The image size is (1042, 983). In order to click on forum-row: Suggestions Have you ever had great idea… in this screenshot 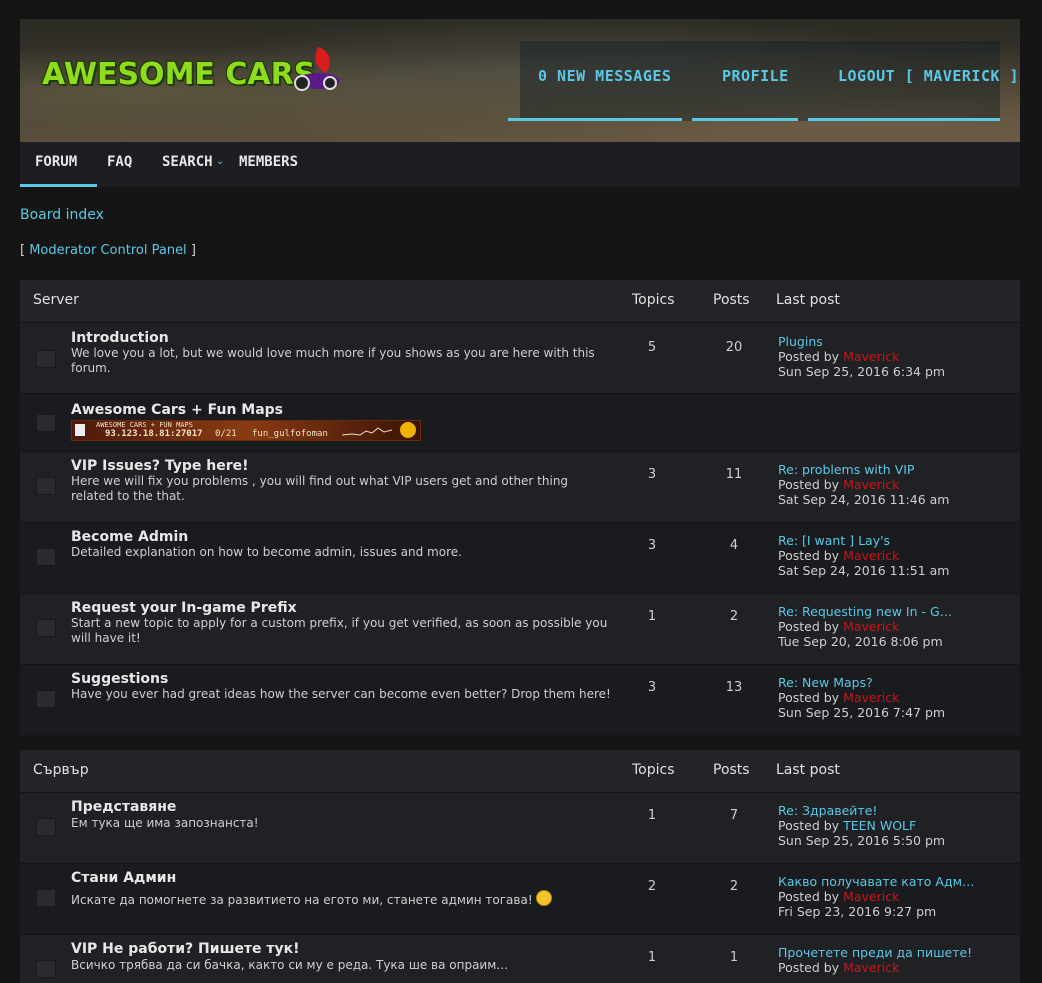, I will do `click(520, 699)`.